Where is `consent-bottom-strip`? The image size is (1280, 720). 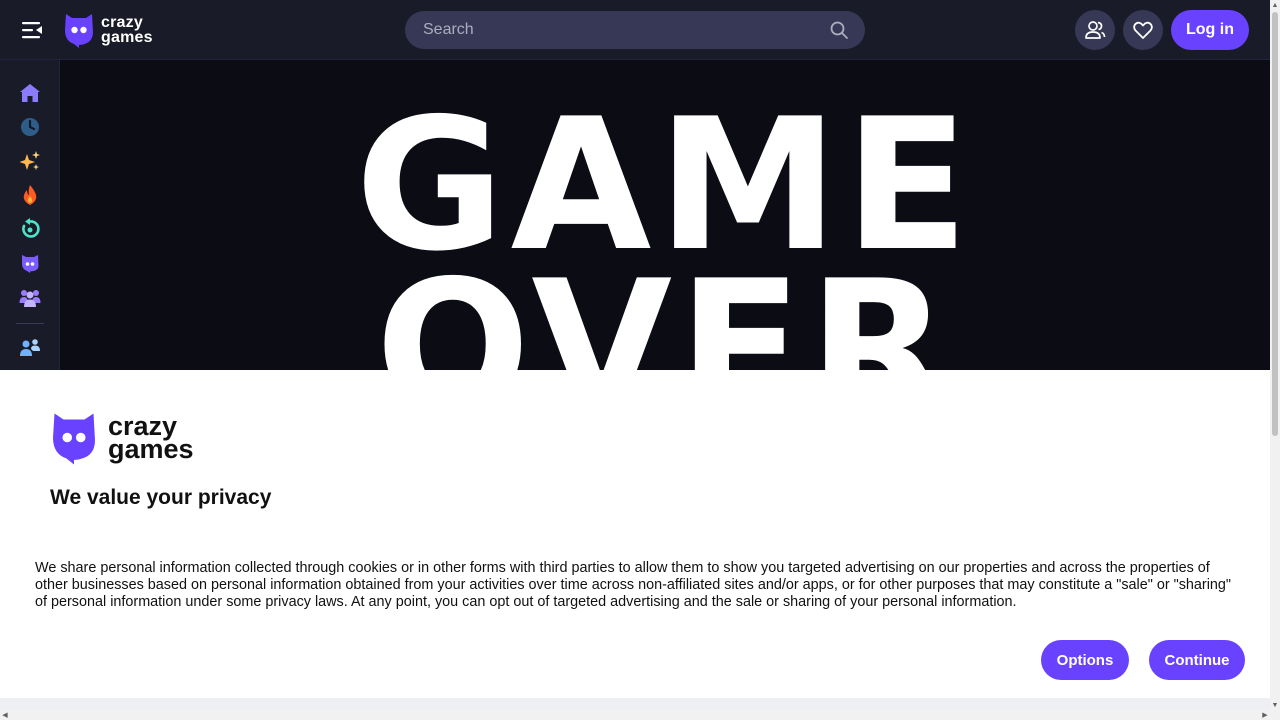
consent-bottom-strip is located at coordinates (635, 704).